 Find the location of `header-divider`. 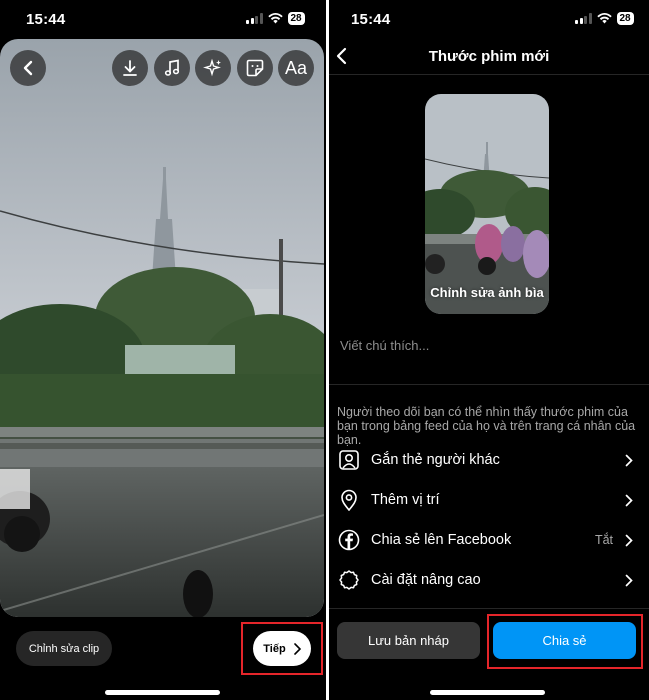

header-divider is located at coordinates (489, 74).